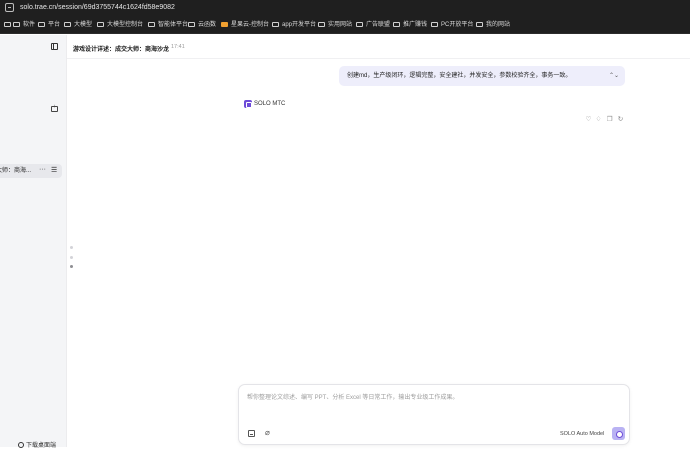 This screenshot has height=449, width=690. Describe the element at coordinates (493, 25) in the screenshot. I see `bookmark-folder: 我的网站` at that location.